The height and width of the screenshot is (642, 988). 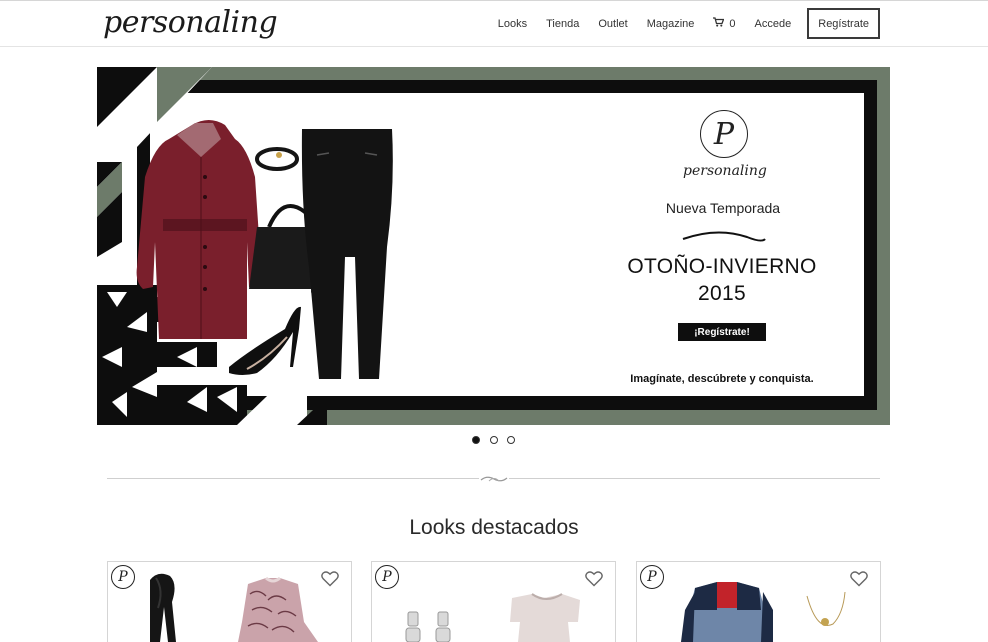 I want to click on nav-outlet: Outlet, so click(x=612, y=24).